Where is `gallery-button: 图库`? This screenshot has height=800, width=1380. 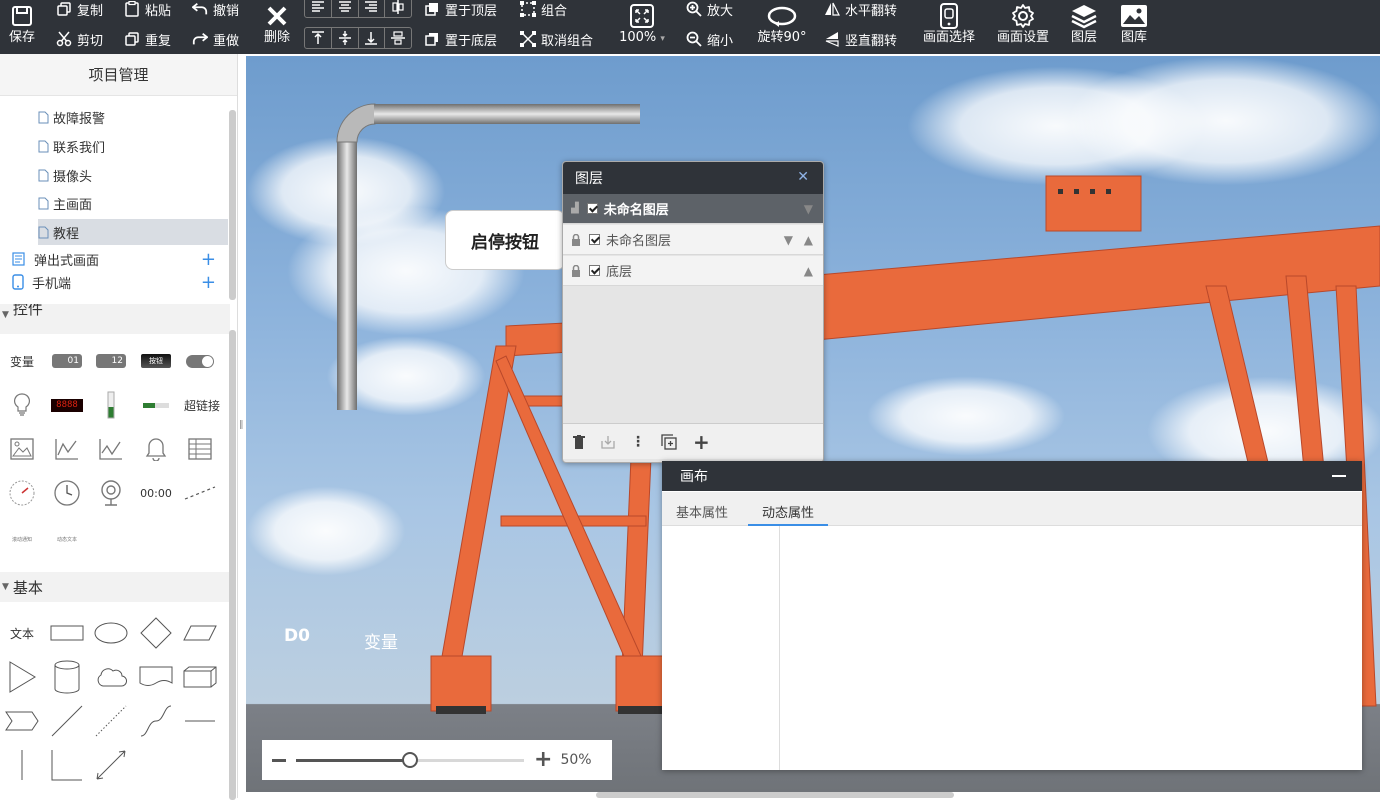 gallery-button: 图库 is located at coordinates (1134, 27).